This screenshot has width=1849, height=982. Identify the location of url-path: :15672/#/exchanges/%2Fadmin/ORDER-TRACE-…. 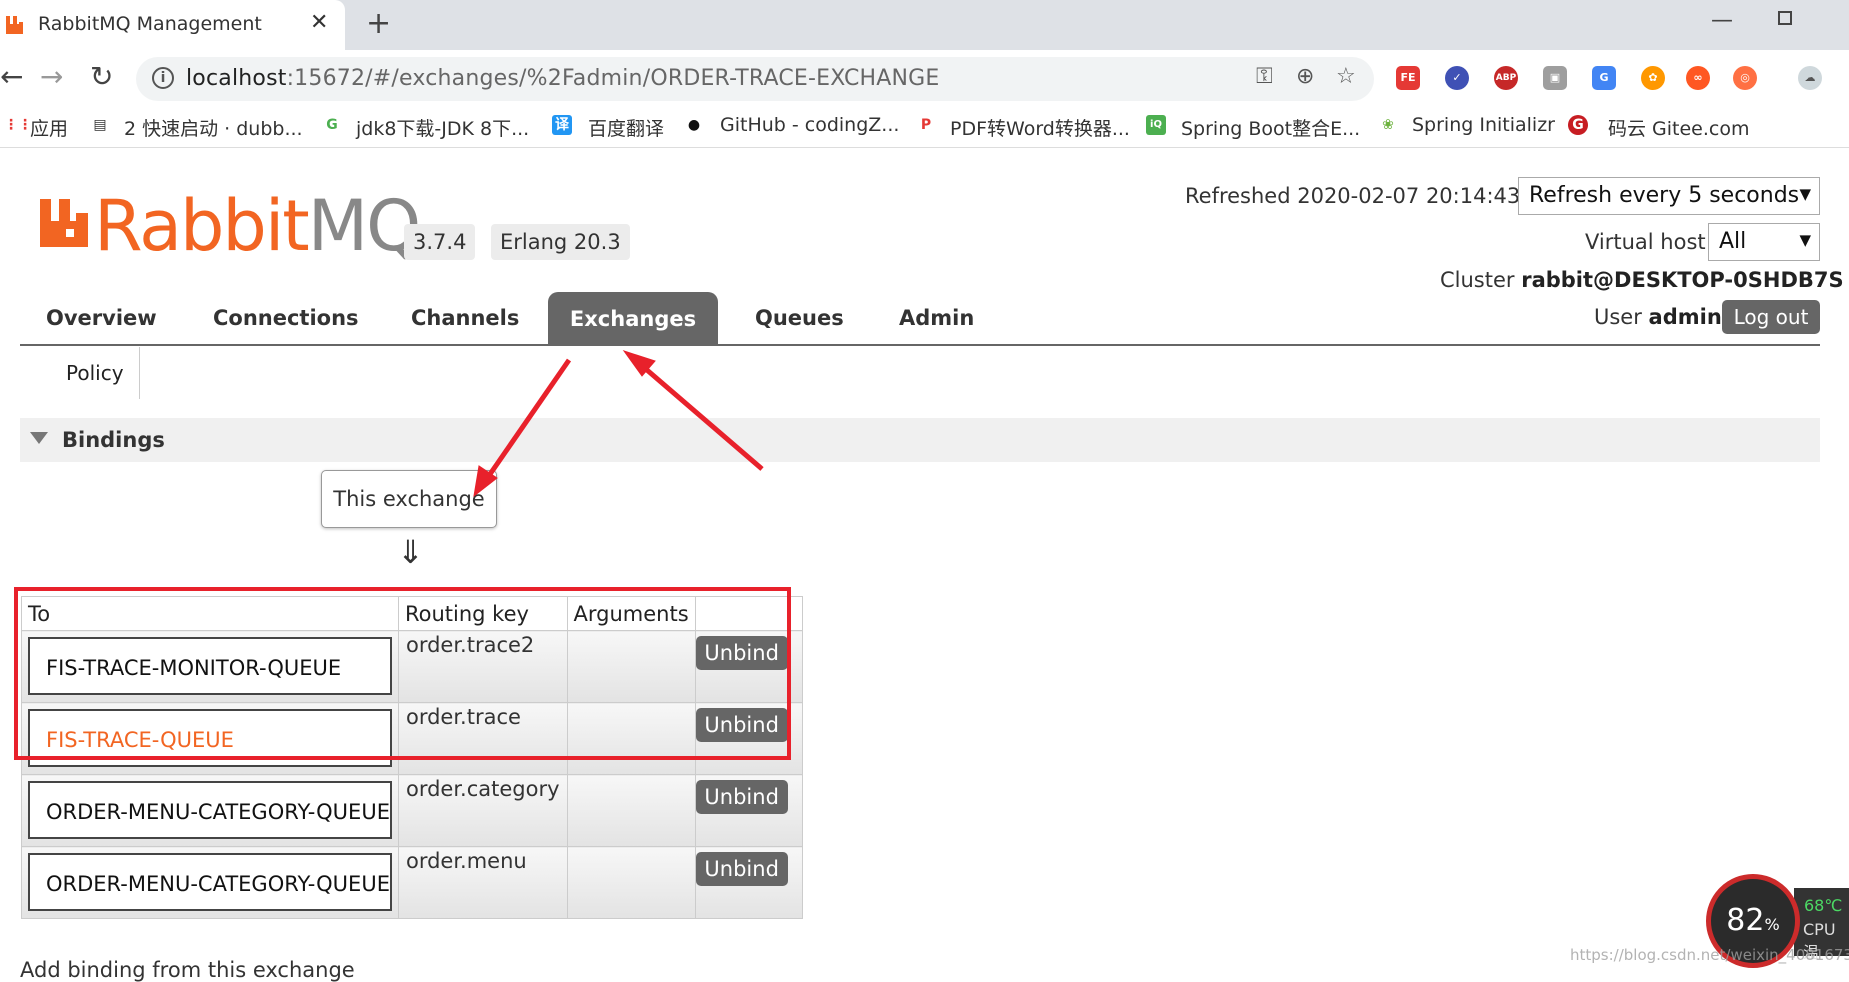
(613, 78).